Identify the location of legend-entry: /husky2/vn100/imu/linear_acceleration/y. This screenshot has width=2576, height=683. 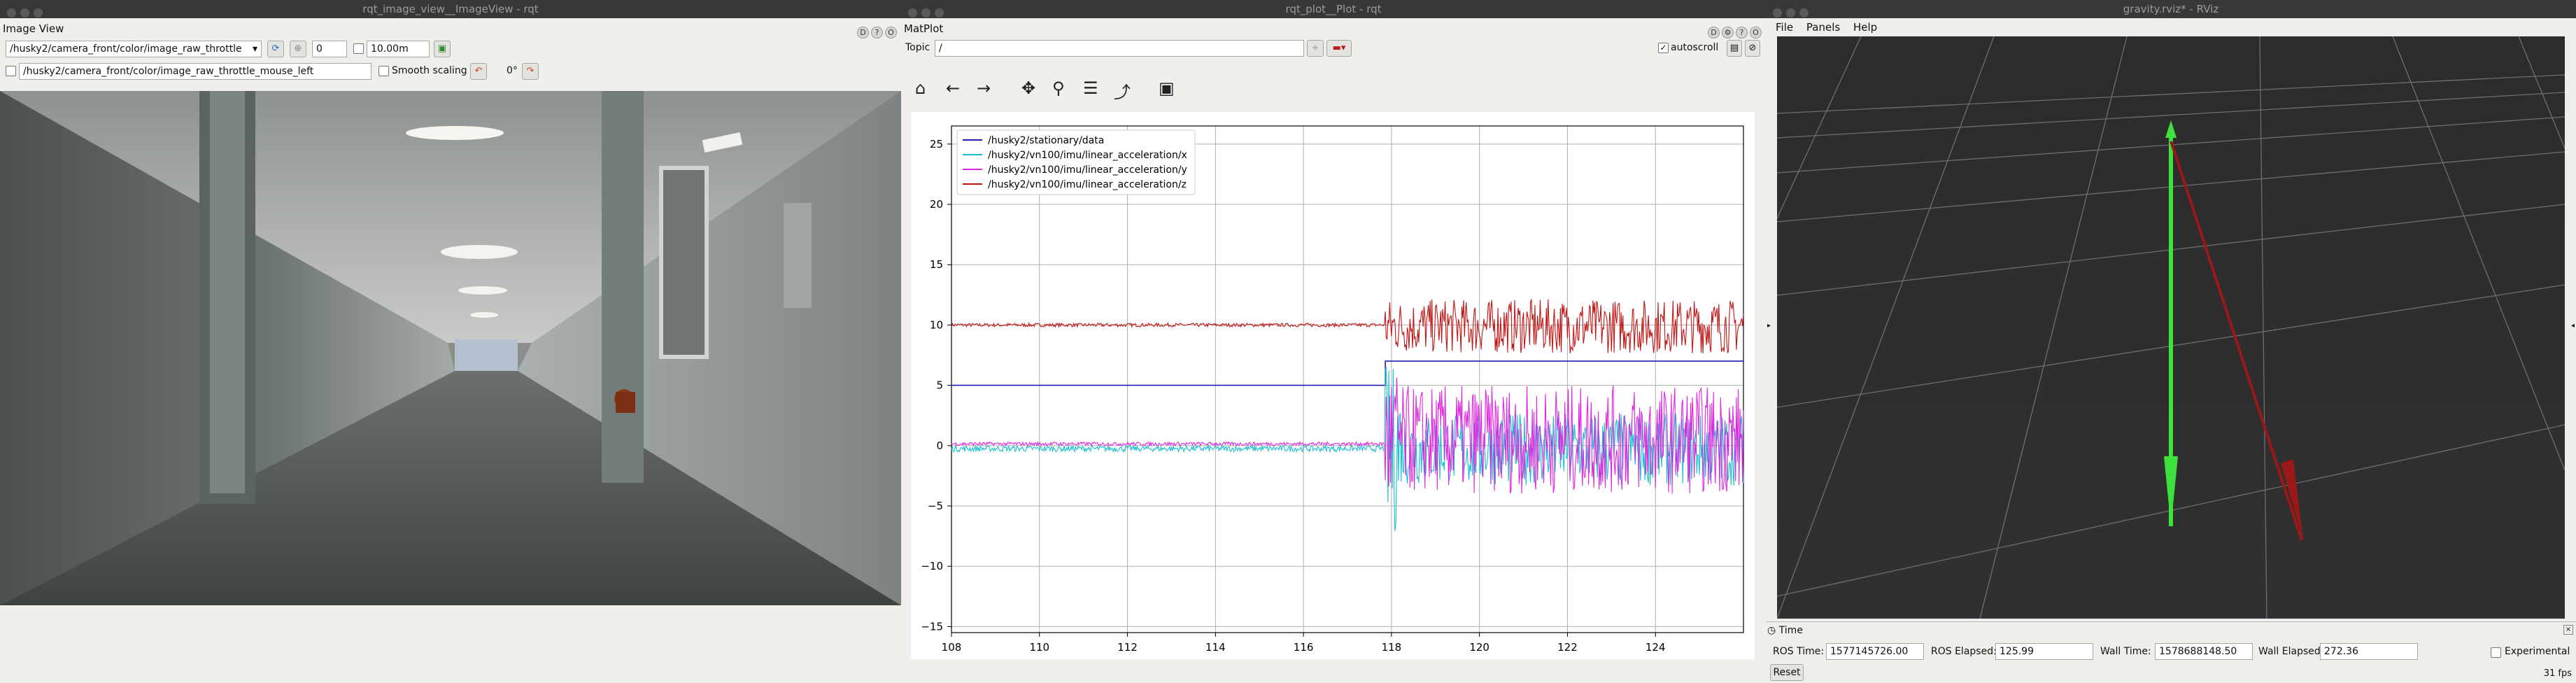
(1087, 170).